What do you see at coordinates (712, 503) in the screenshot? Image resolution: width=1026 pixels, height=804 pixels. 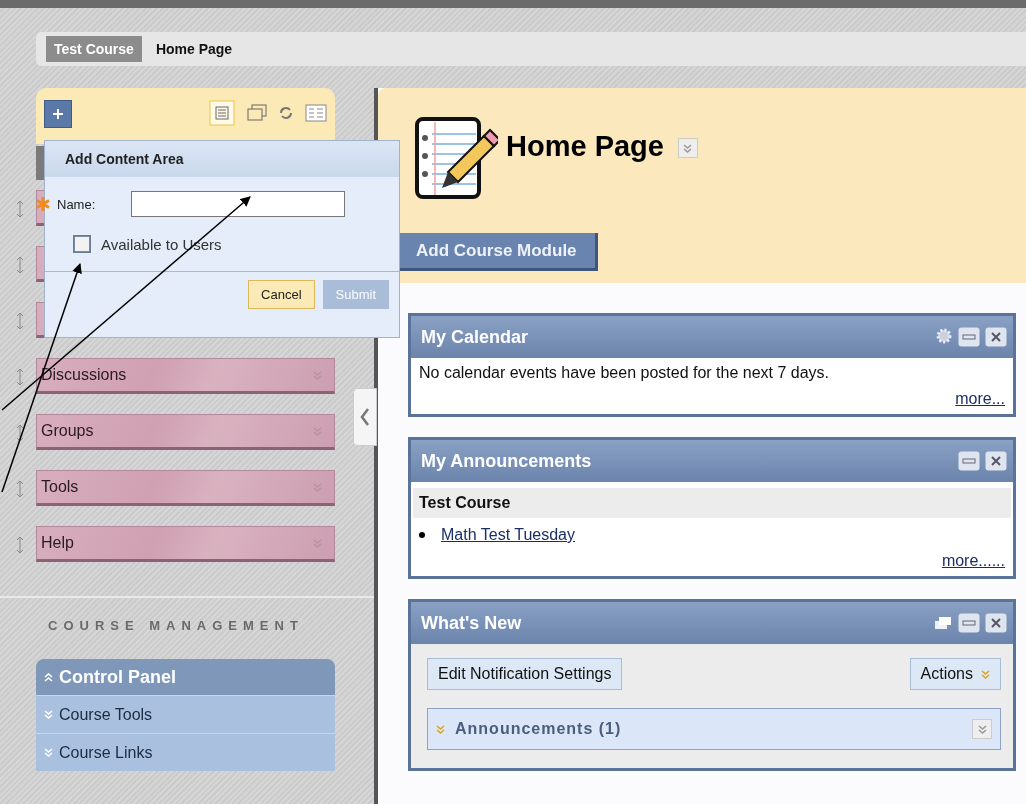 I see `course-heading: Test Course` at bounding box center [712, 503].